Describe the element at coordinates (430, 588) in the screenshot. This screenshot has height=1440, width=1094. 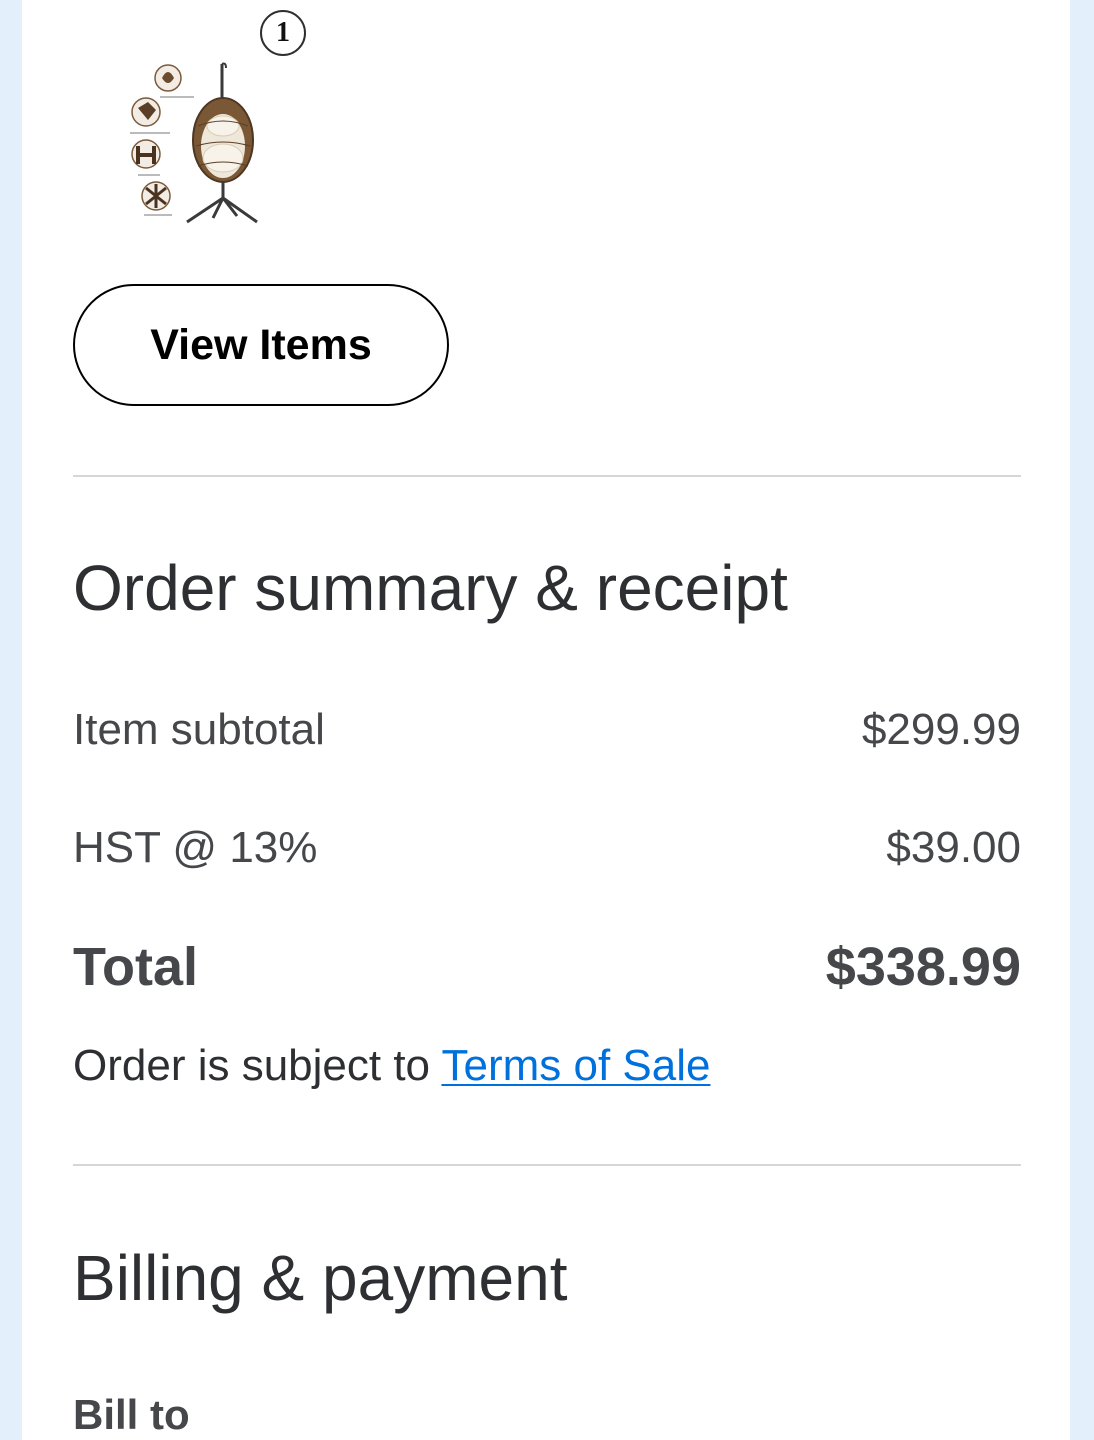
I see `order-summary-title: Order summary & receipt` at that location.